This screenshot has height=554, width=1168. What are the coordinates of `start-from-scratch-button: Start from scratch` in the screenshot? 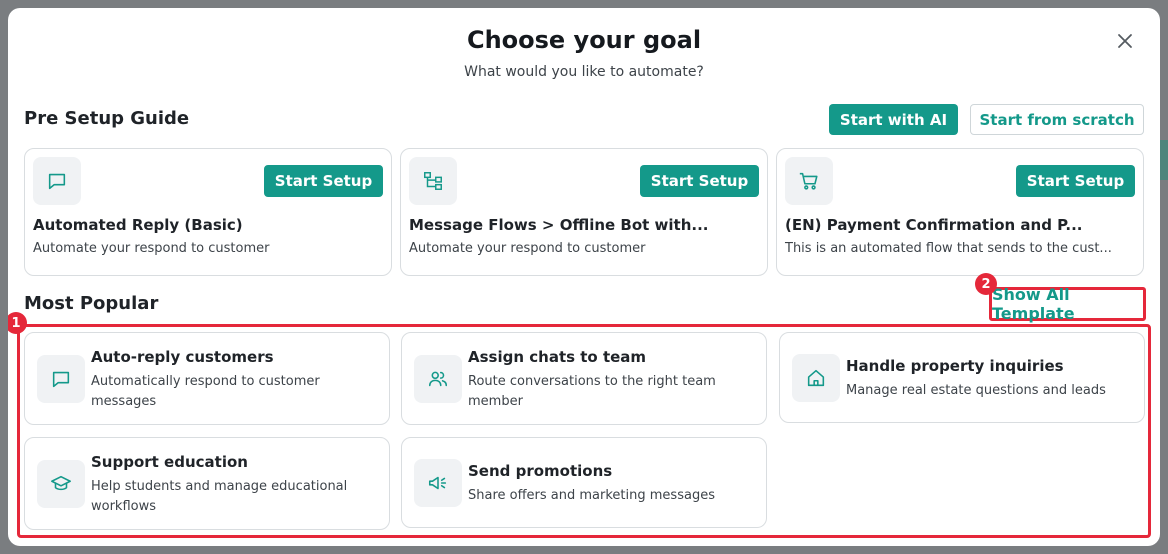 It's located at (1057, 119).